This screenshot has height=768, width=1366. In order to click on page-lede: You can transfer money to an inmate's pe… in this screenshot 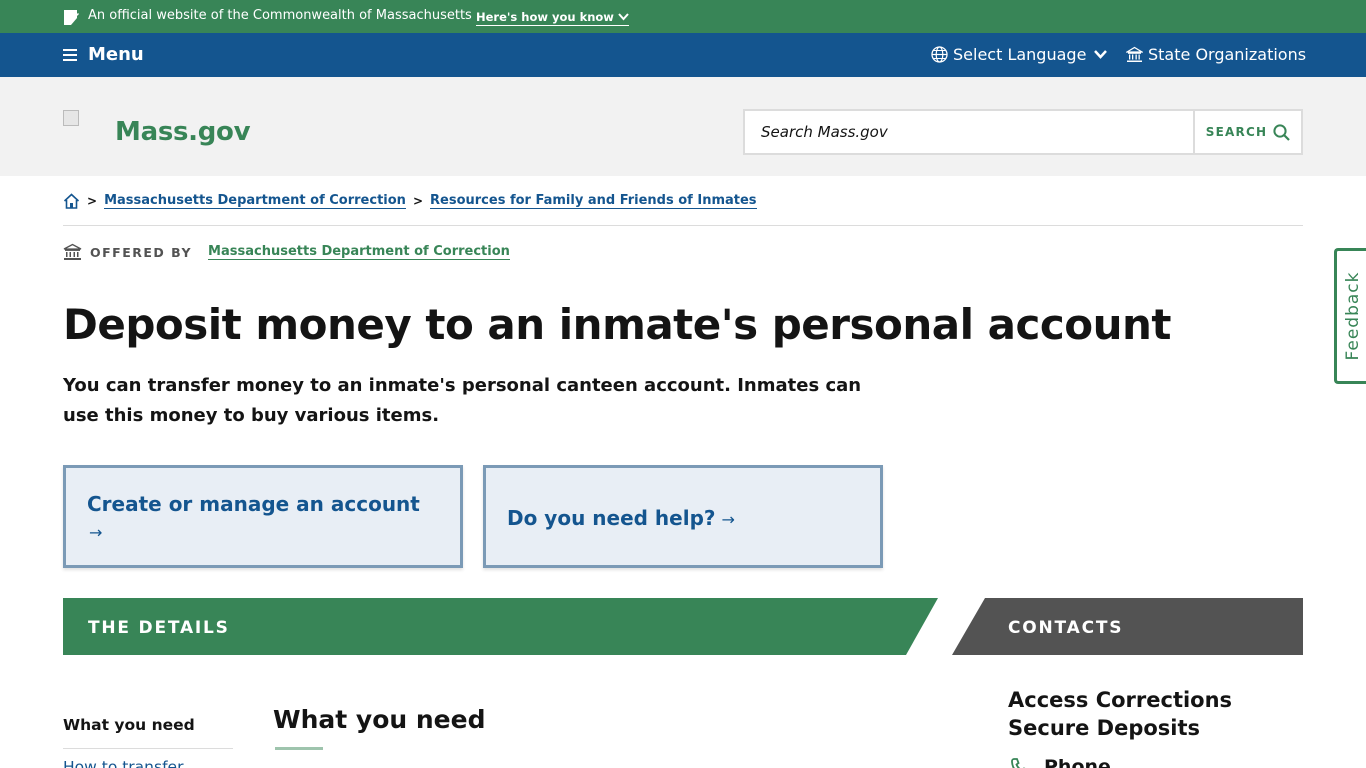, I will do `click(462, 400)`.